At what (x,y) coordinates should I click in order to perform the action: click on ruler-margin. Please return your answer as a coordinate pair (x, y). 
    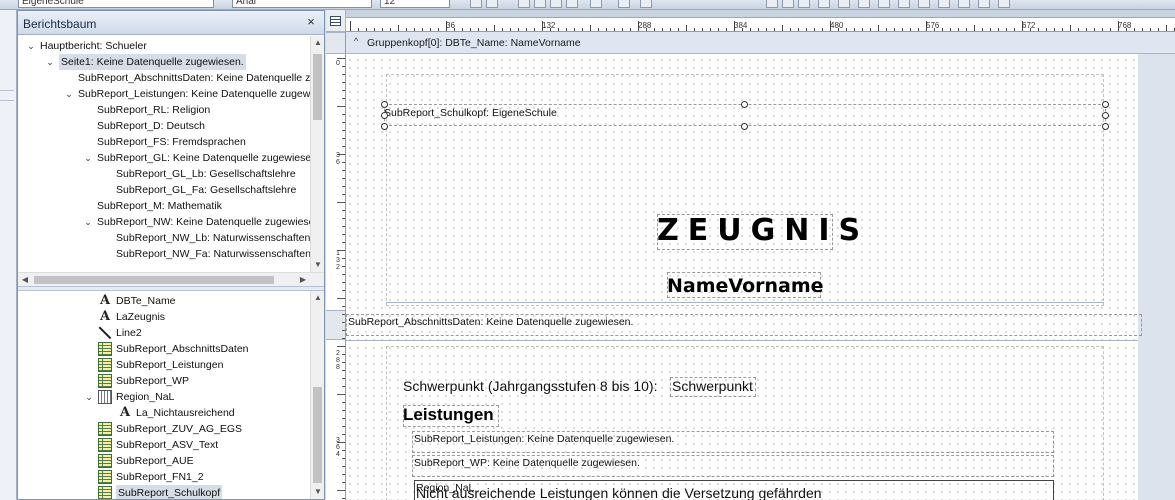
    Looking at the image, I should click on (760, 14).